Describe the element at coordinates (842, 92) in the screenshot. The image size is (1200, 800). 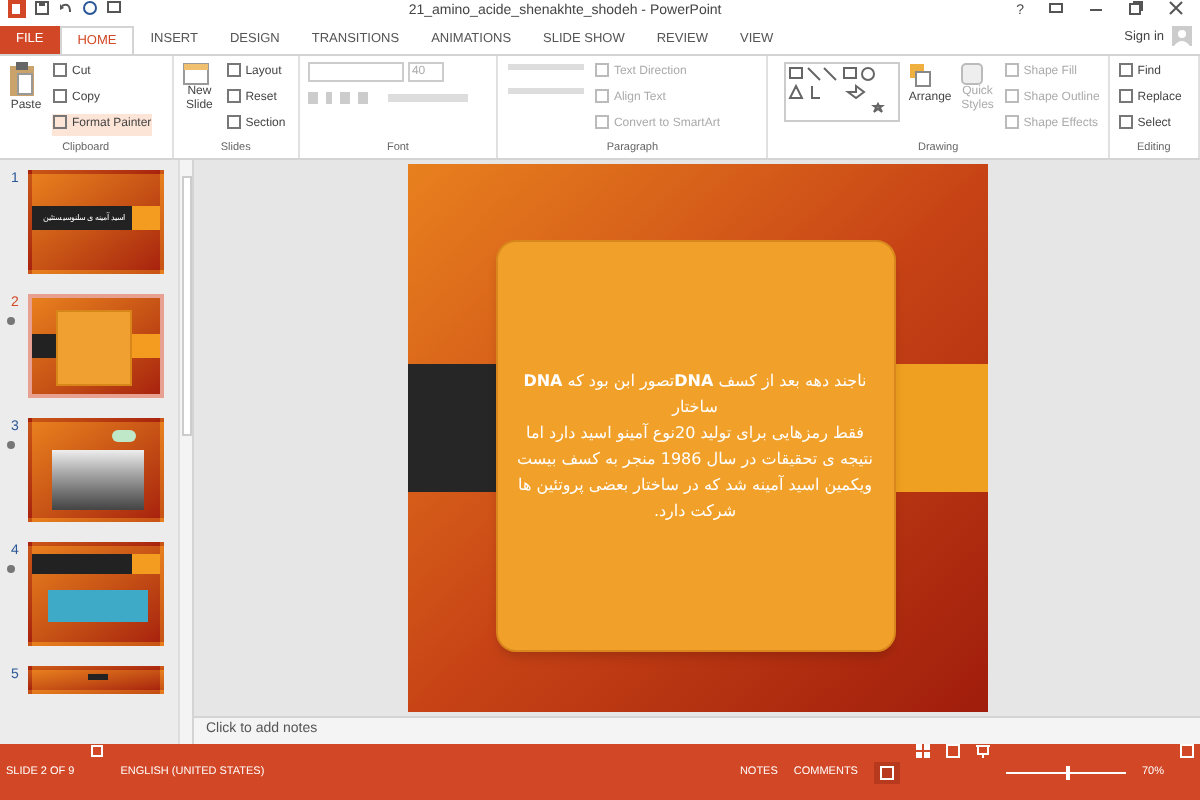
I see `shapes-gallery-icon` at that location.